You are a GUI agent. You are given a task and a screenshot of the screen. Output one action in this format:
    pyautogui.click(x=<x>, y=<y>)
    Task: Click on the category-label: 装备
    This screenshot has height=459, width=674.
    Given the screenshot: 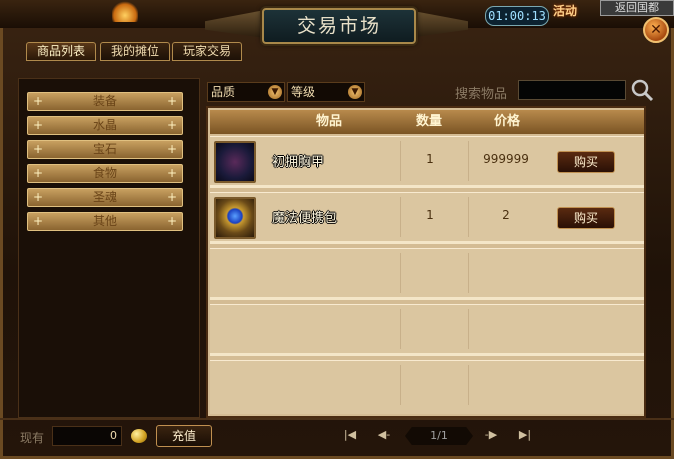 What is the action you would take?
    pyautogui.click(x=104, y=101)
    